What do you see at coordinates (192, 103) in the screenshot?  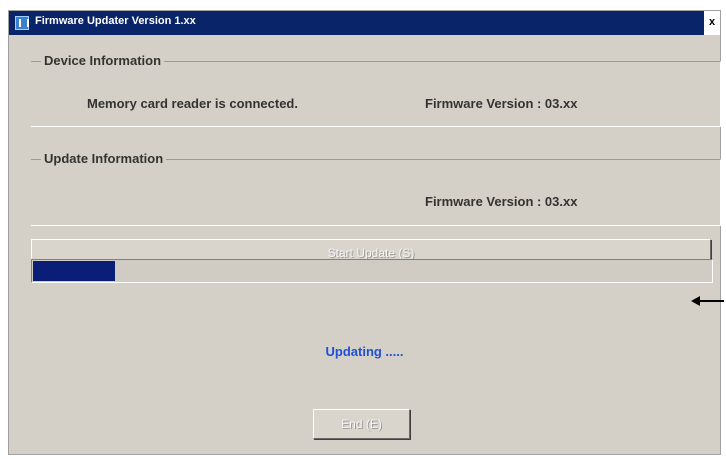 I see `device-status-text: Memory card reader is connected.` at bounding box center [192, 103].